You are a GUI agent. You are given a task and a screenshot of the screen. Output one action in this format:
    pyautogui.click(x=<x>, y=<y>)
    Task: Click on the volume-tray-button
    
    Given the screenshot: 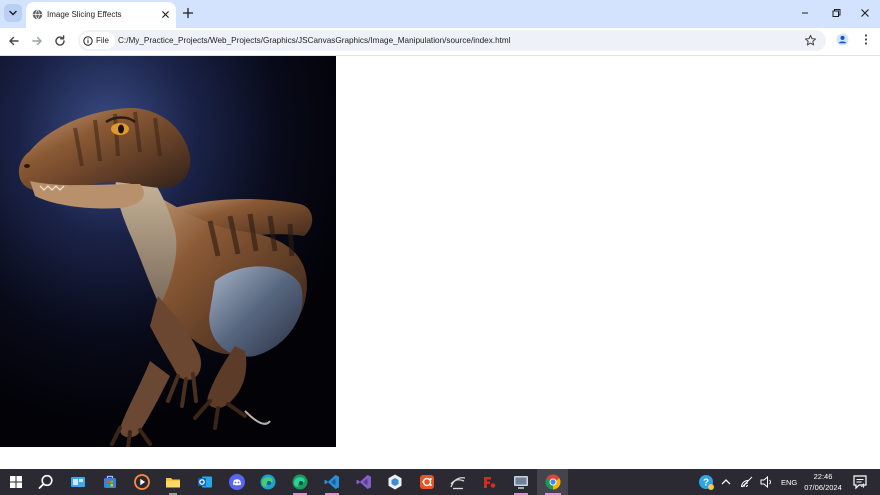 What is the action you would take?
    pyautogui.click(x=767, y=482)
    